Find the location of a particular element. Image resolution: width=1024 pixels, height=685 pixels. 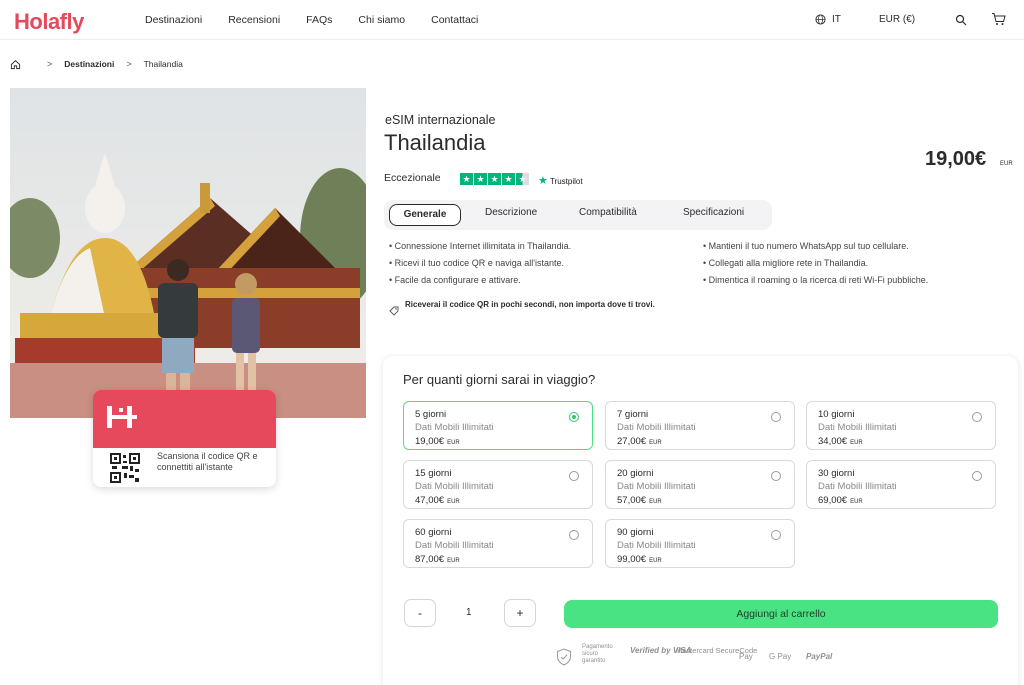

nav-chi-siamo: Chi siamo is located at coordinates (381, 20).